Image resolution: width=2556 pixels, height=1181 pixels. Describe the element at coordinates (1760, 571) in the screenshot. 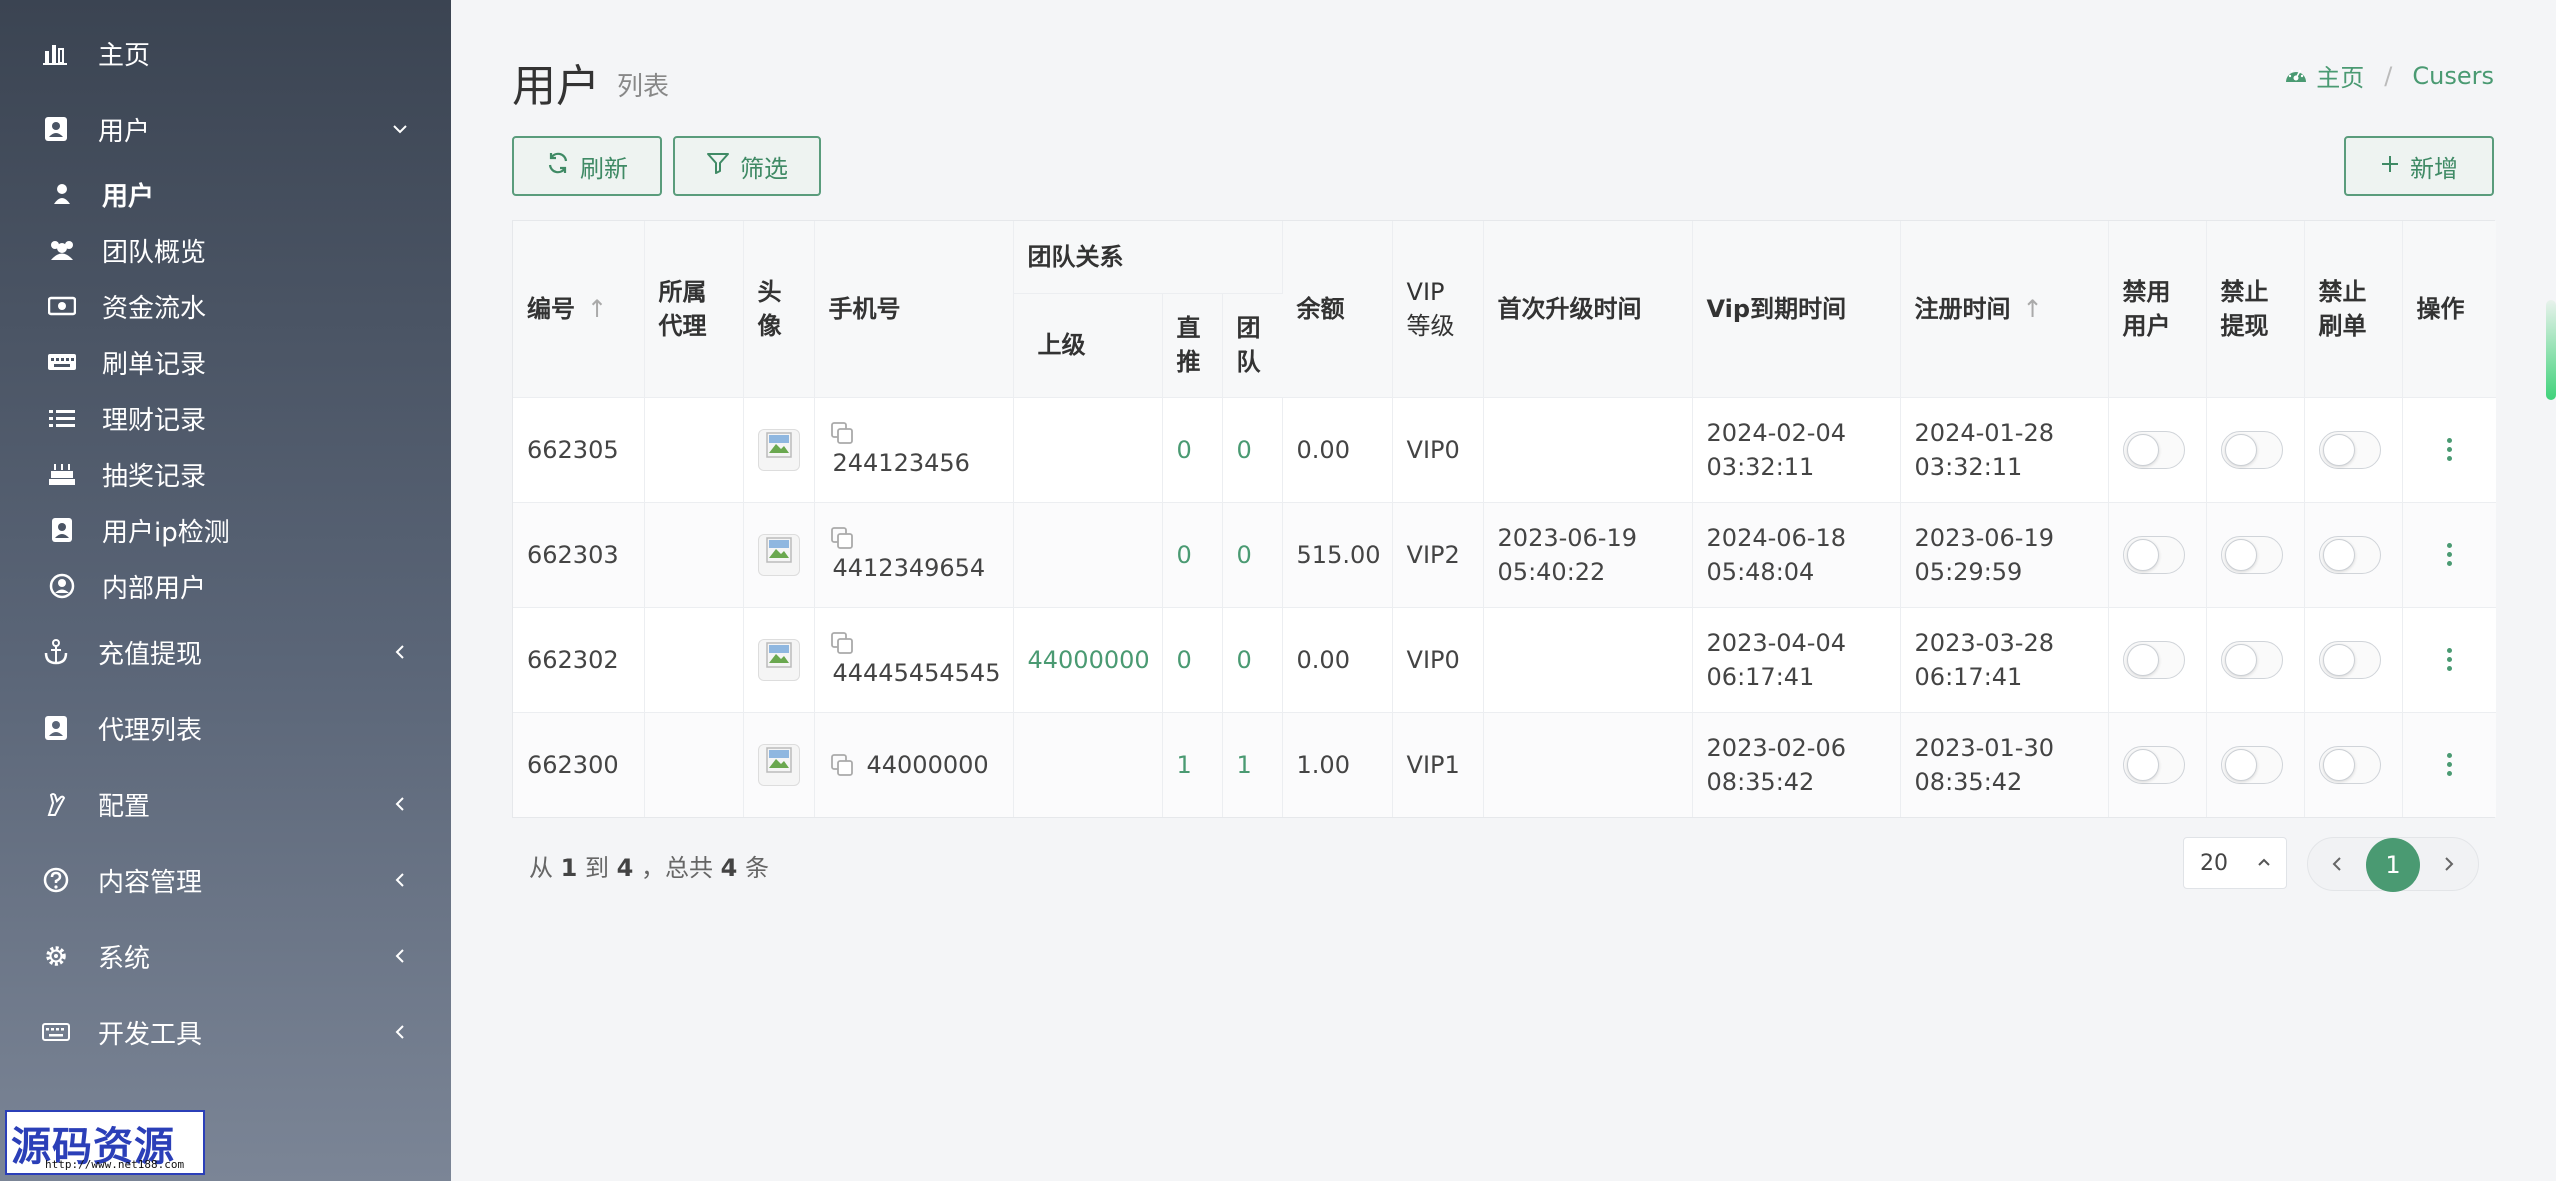

I see `vip-expire-time: 05:48:04` at that location.